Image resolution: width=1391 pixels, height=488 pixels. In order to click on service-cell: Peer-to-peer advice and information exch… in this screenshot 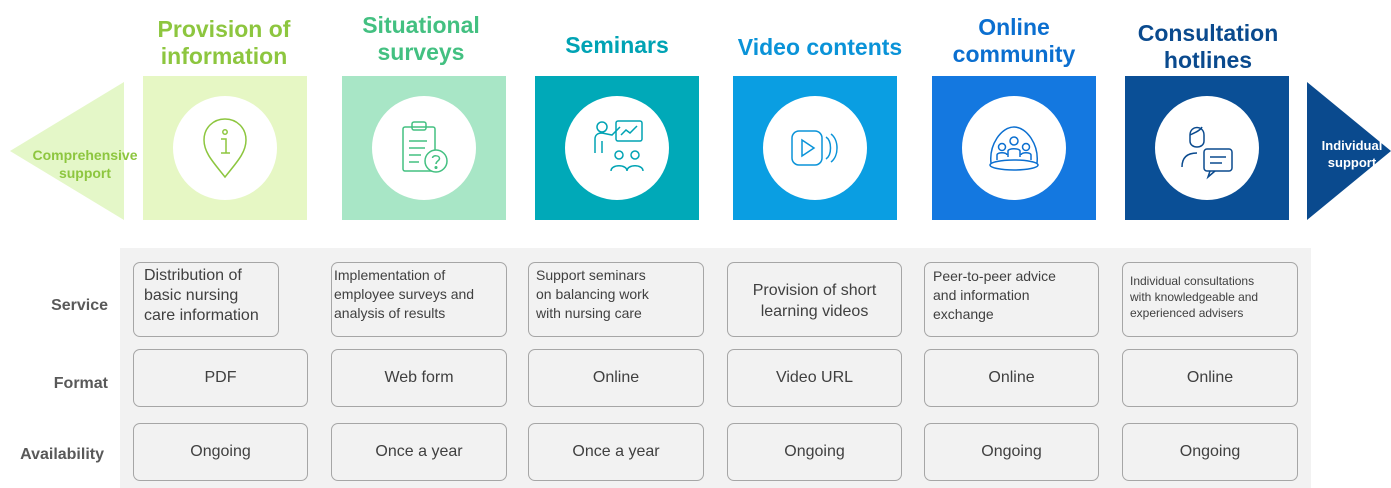, I will do `click(1011, 299)`.